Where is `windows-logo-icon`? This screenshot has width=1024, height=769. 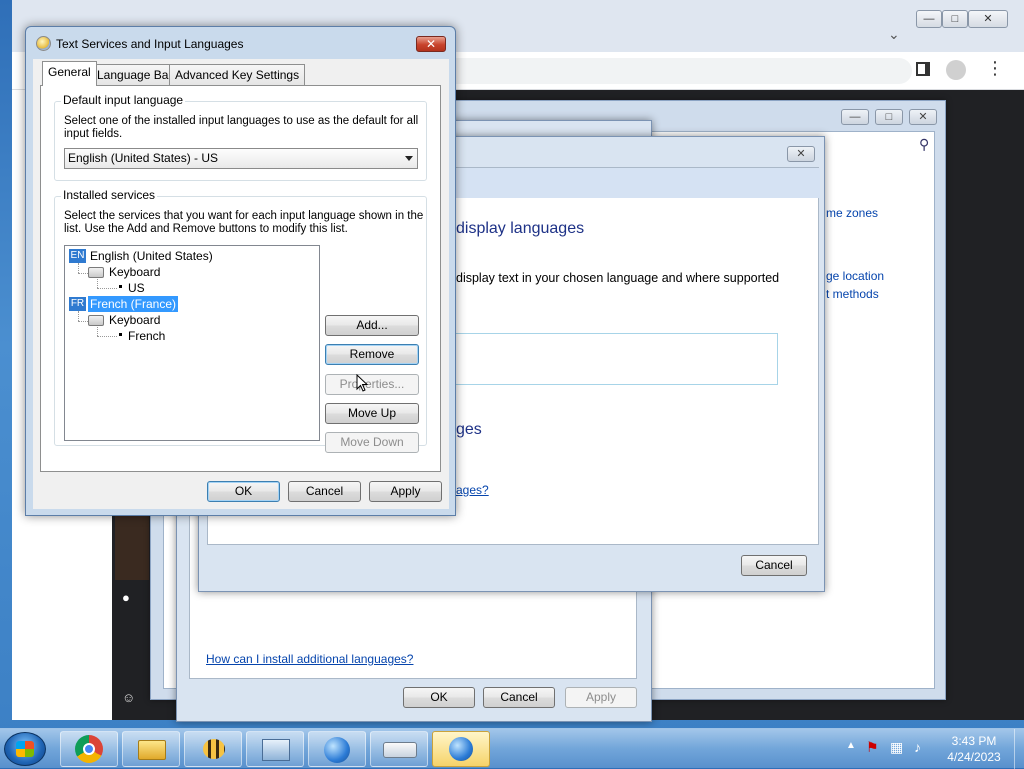 windows-logo-icon is located at coordinates (25, 749).